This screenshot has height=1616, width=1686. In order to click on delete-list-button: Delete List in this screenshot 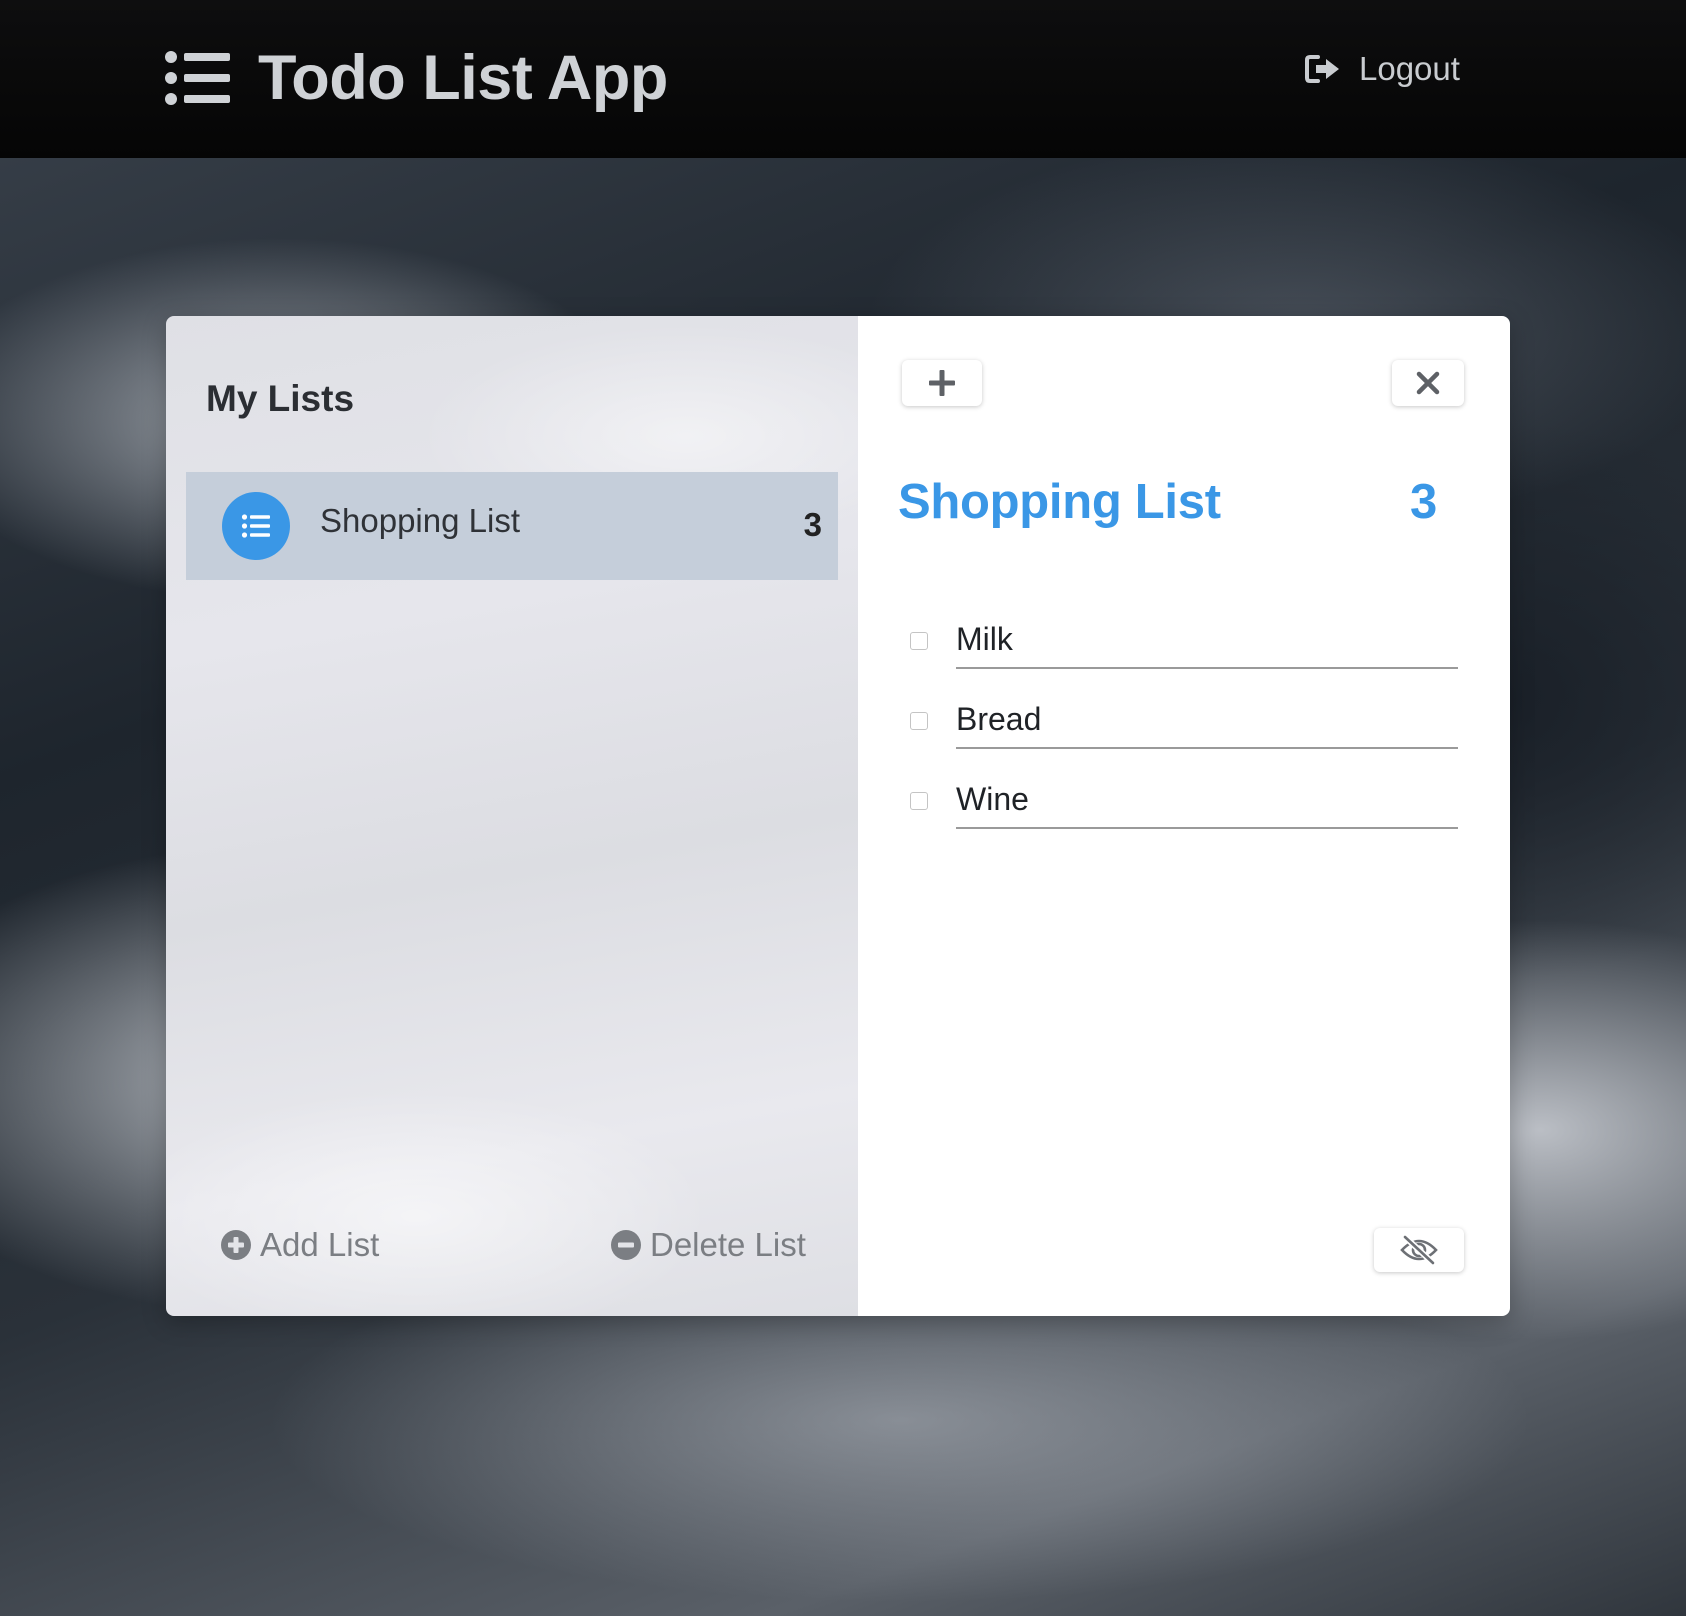, I will do `click(708, 1245)`.